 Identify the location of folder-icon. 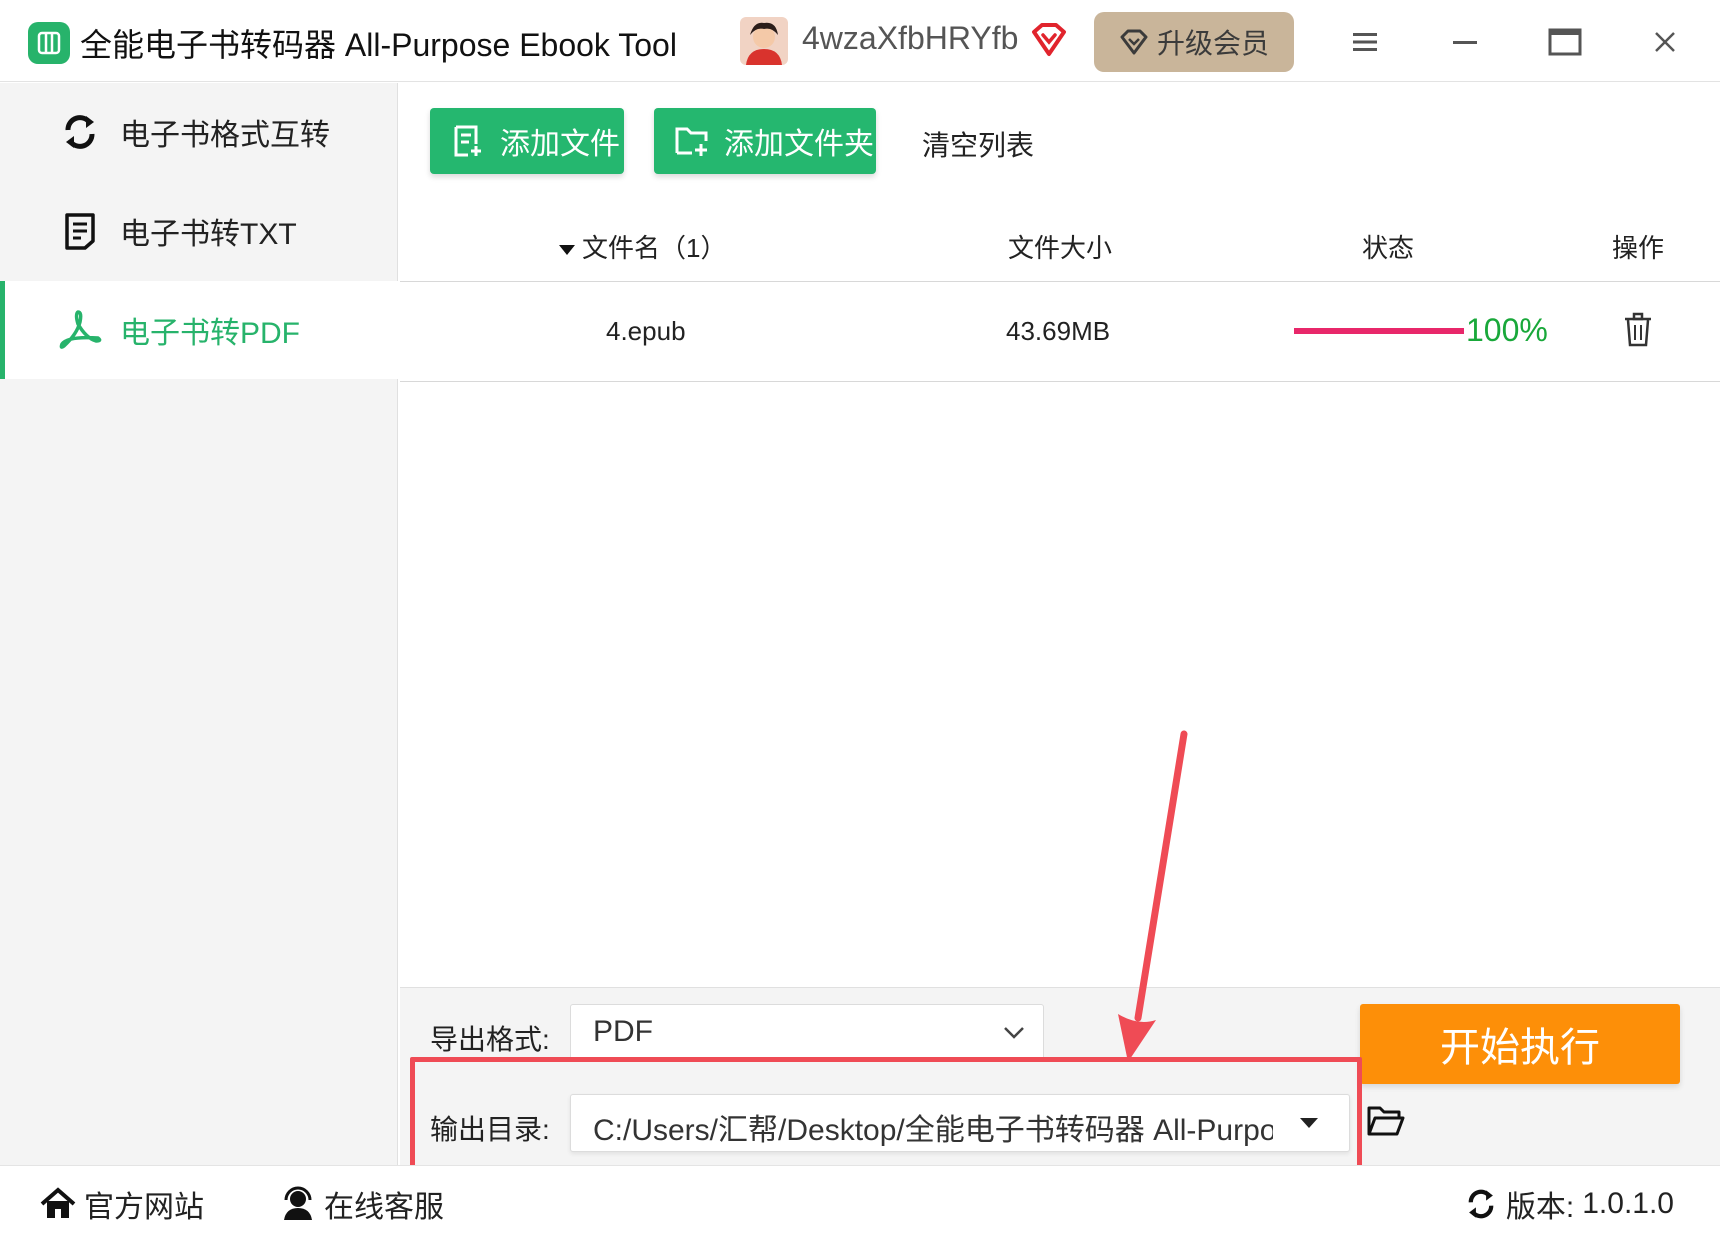
(1386, 1121).